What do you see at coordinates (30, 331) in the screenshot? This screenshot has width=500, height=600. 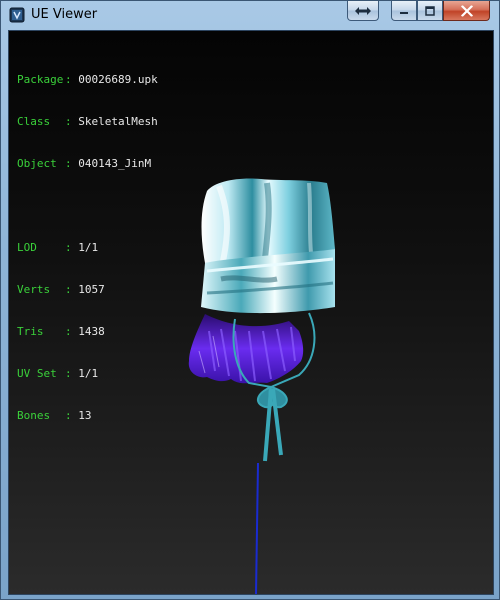 I see `info-label: Tris` at bounding box center [30, 331].